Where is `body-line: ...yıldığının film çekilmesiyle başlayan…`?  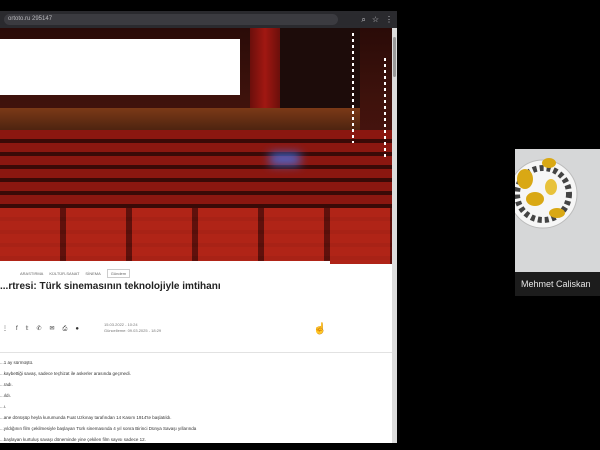
body-line: ...yıldığının film çekilmesiyle başlayan… is located at coordinates (98, 428).